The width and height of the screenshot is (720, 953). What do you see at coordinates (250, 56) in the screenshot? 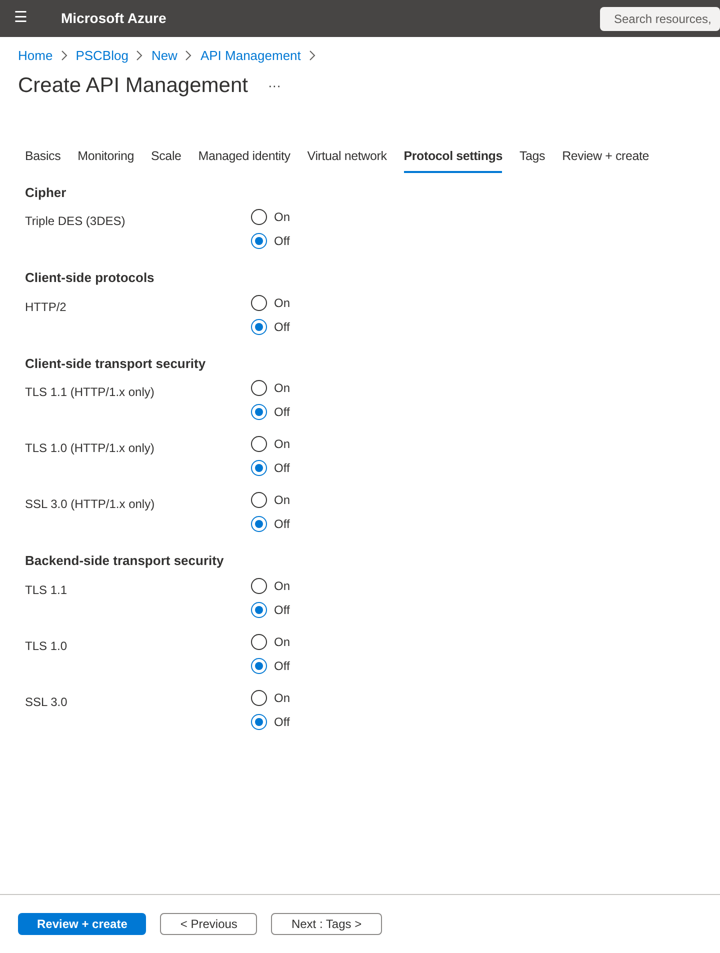
I see `breadcrumb-link: API Management` at bounding box center [250, 56].